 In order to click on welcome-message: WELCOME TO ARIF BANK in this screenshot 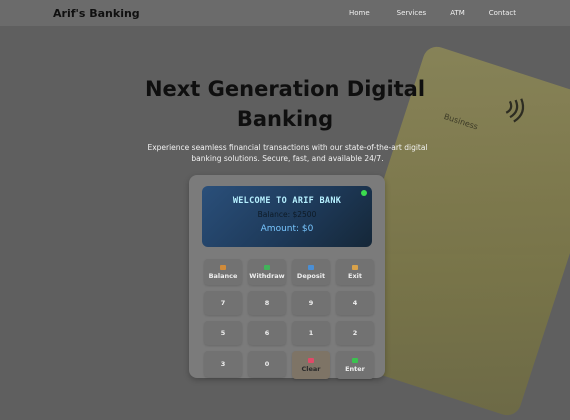, I will do `click(287, 201)`.